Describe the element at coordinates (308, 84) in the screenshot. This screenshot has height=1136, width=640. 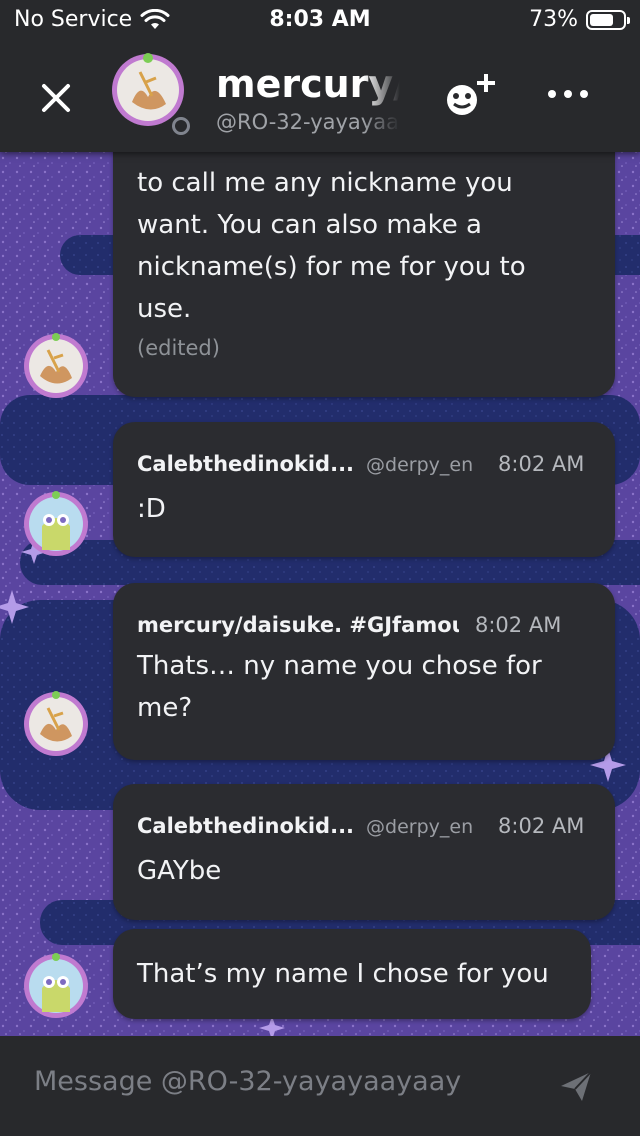
I see `channel-title: mercury/daisuke.` at that location.